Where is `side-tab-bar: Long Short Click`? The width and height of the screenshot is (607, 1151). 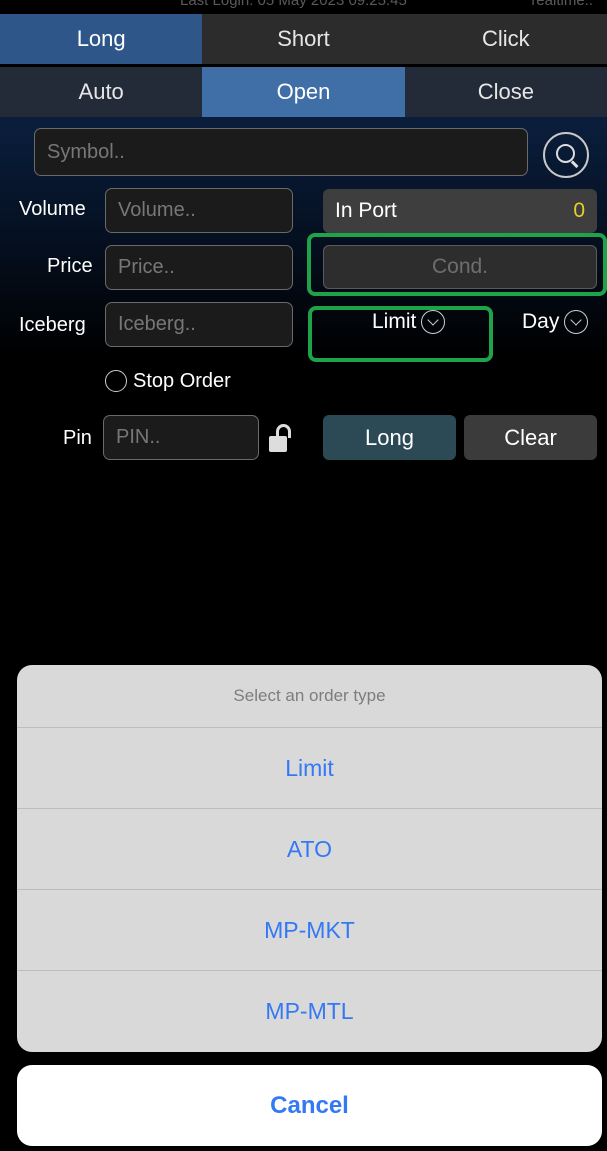
side-tab-bar: Long Short Click is located at coordinates (303, 39).